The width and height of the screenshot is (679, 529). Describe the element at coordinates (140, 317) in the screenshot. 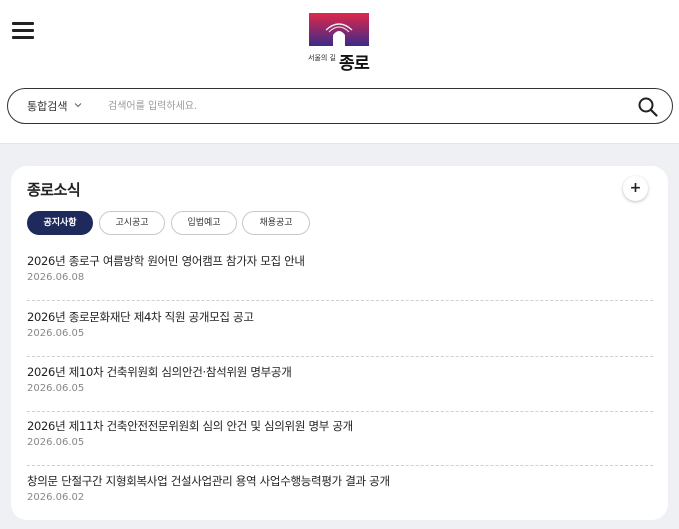

I see `news-item-title: 2026년 종로문화재단 제4차 직원 공개모집 공고` at that location.